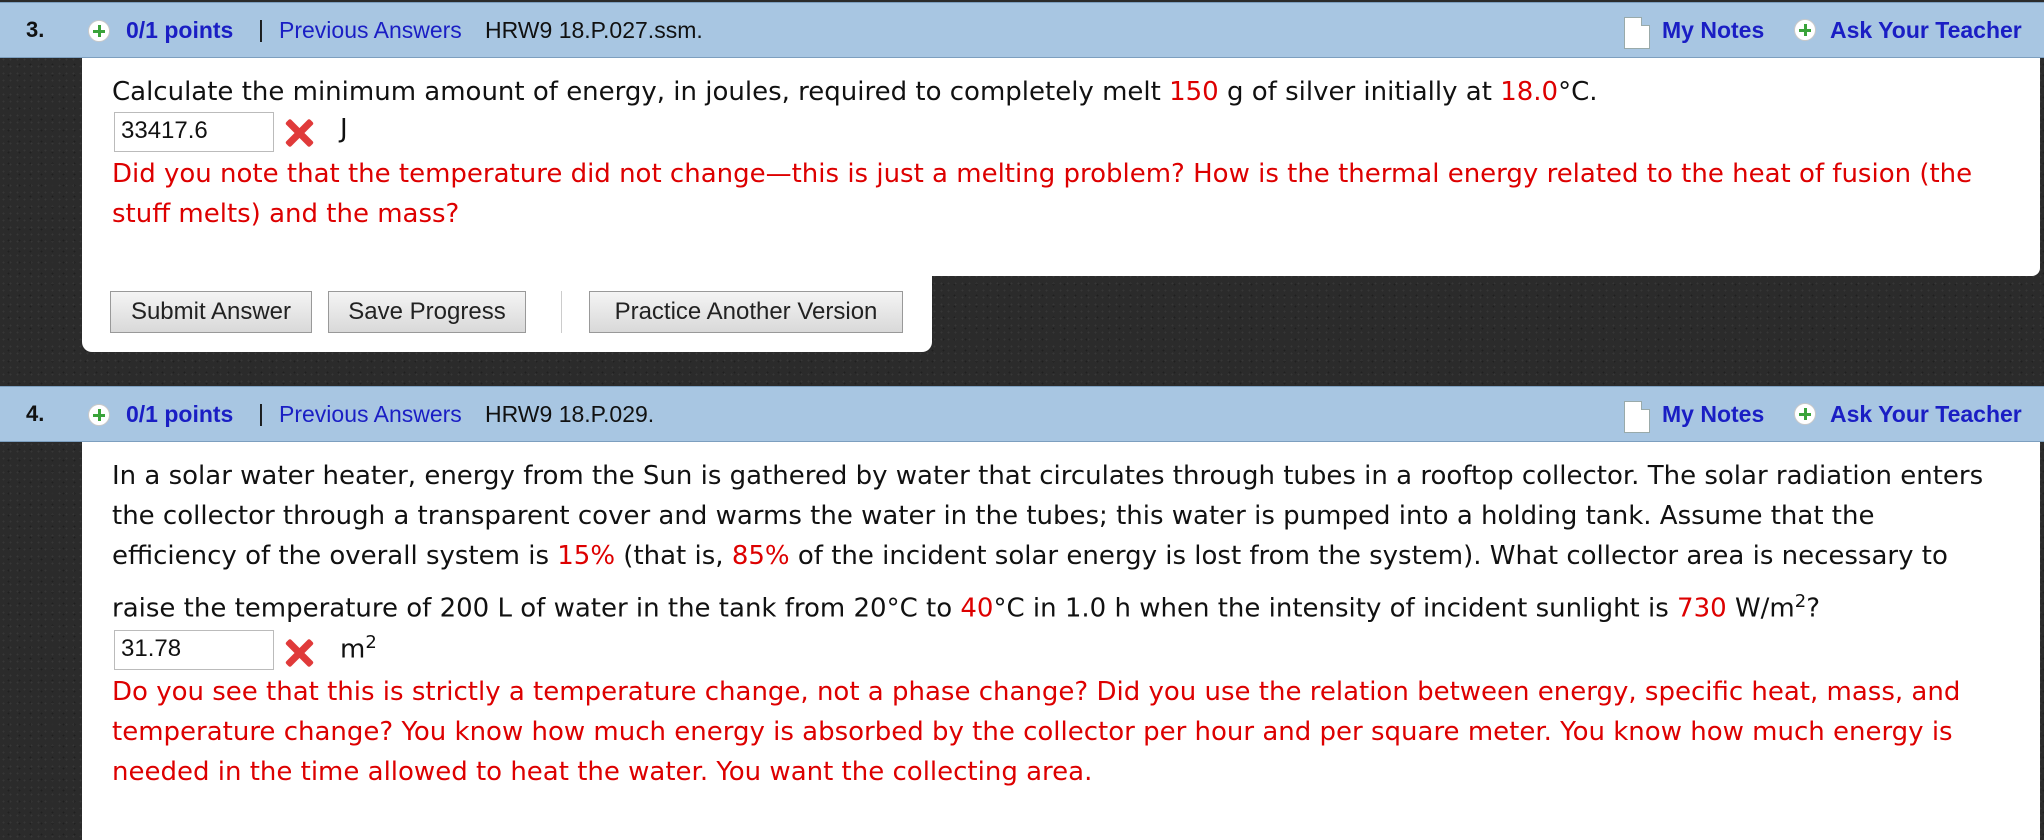 This screenshot has height=840, width=2044. Describe the element at coordinates (35, 413) in the screenshot. I see `question-number: 4.` at that location.